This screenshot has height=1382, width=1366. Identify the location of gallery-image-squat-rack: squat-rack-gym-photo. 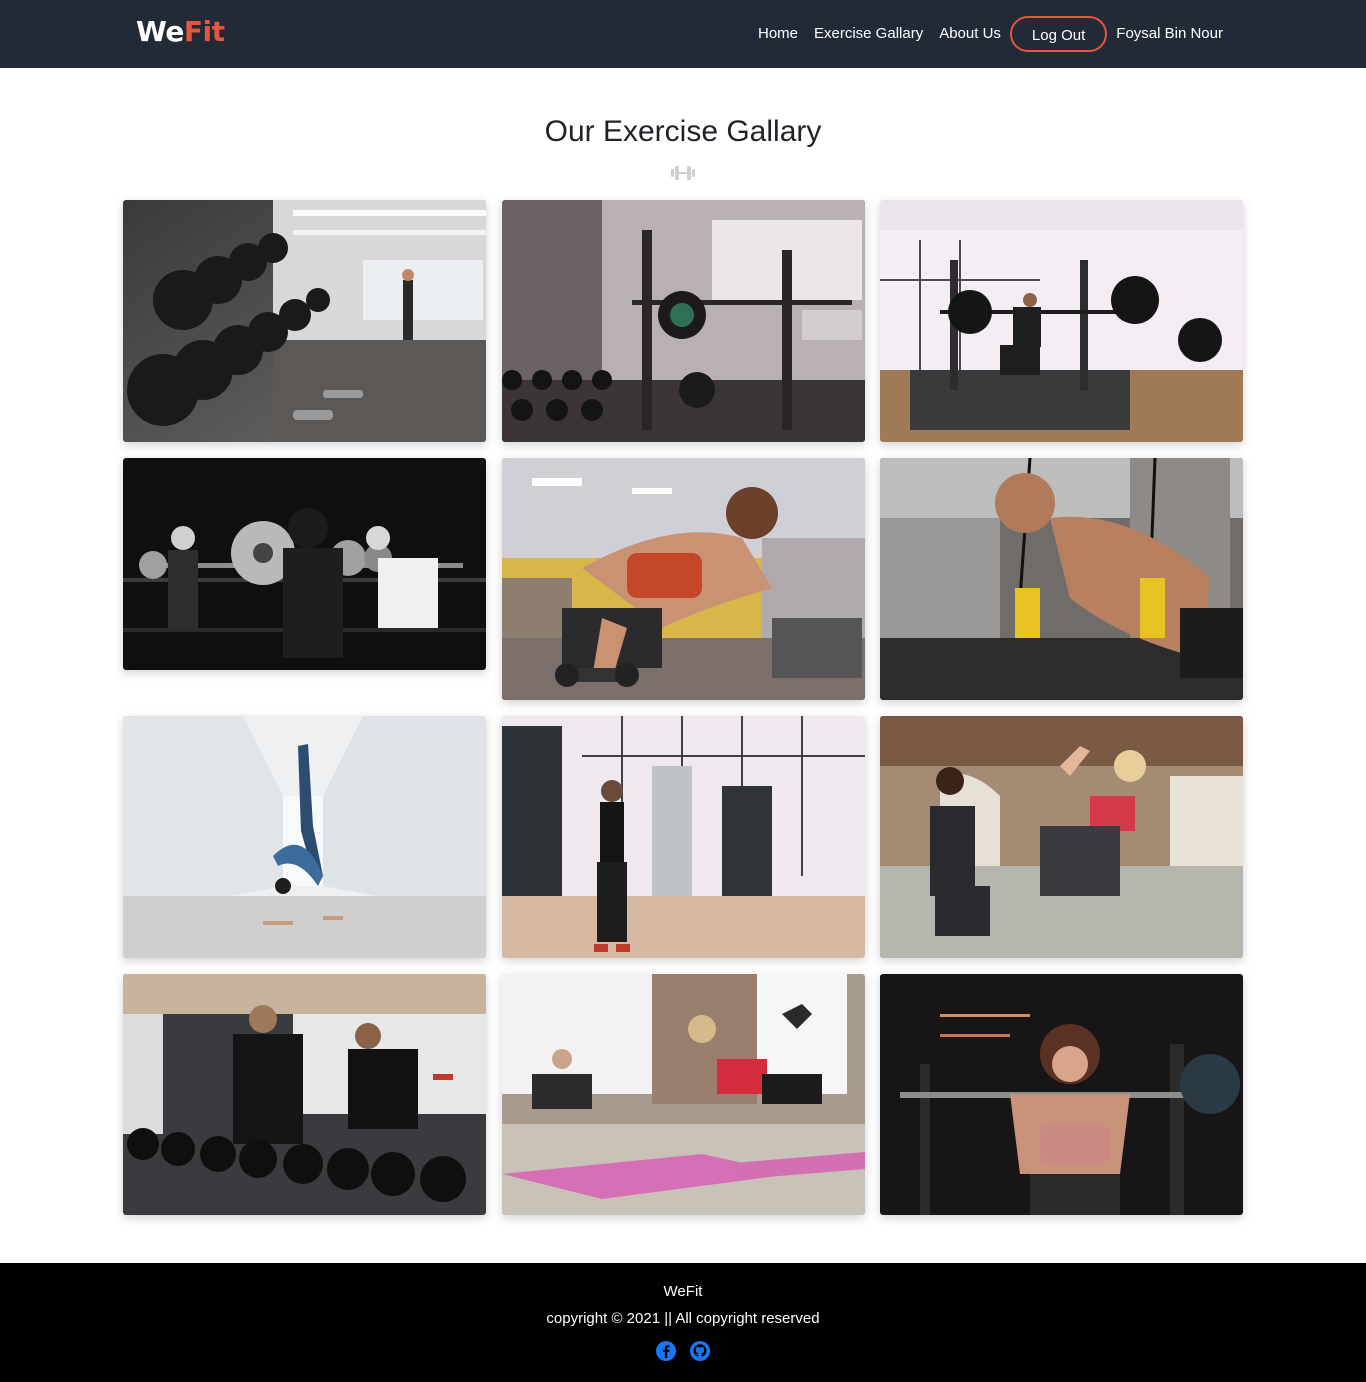
(683, 321).